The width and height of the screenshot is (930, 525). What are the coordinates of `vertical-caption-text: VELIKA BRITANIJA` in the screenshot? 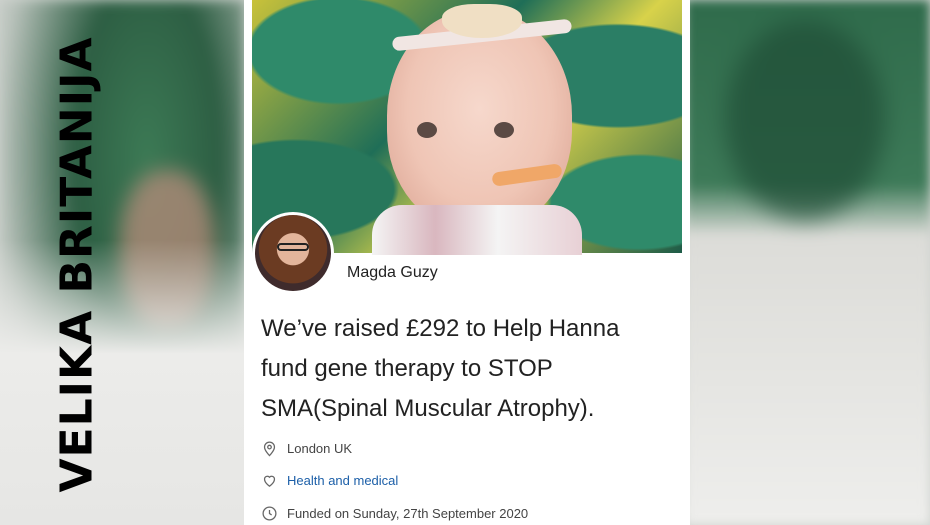 It's located at (77, 264).